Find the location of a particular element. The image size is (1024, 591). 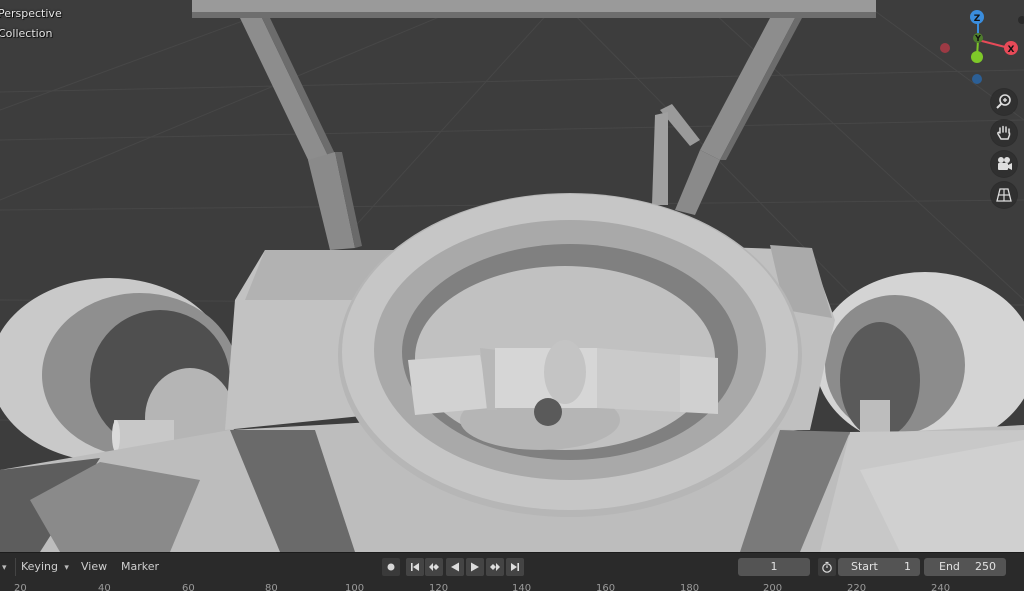

ruler-tick: 100 is located at coordinates (355, 587).